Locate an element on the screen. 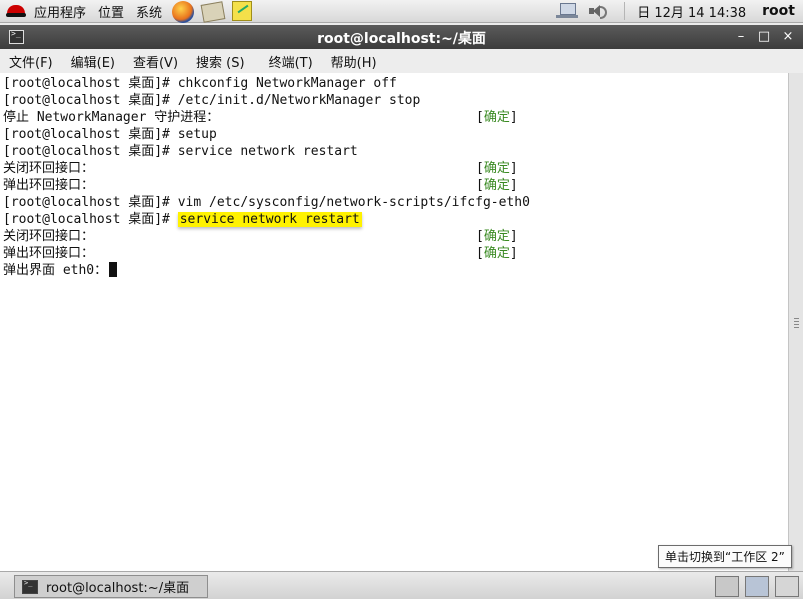  terminal-line: 弹出界面 eth0： is located at coordinates (60, 270).